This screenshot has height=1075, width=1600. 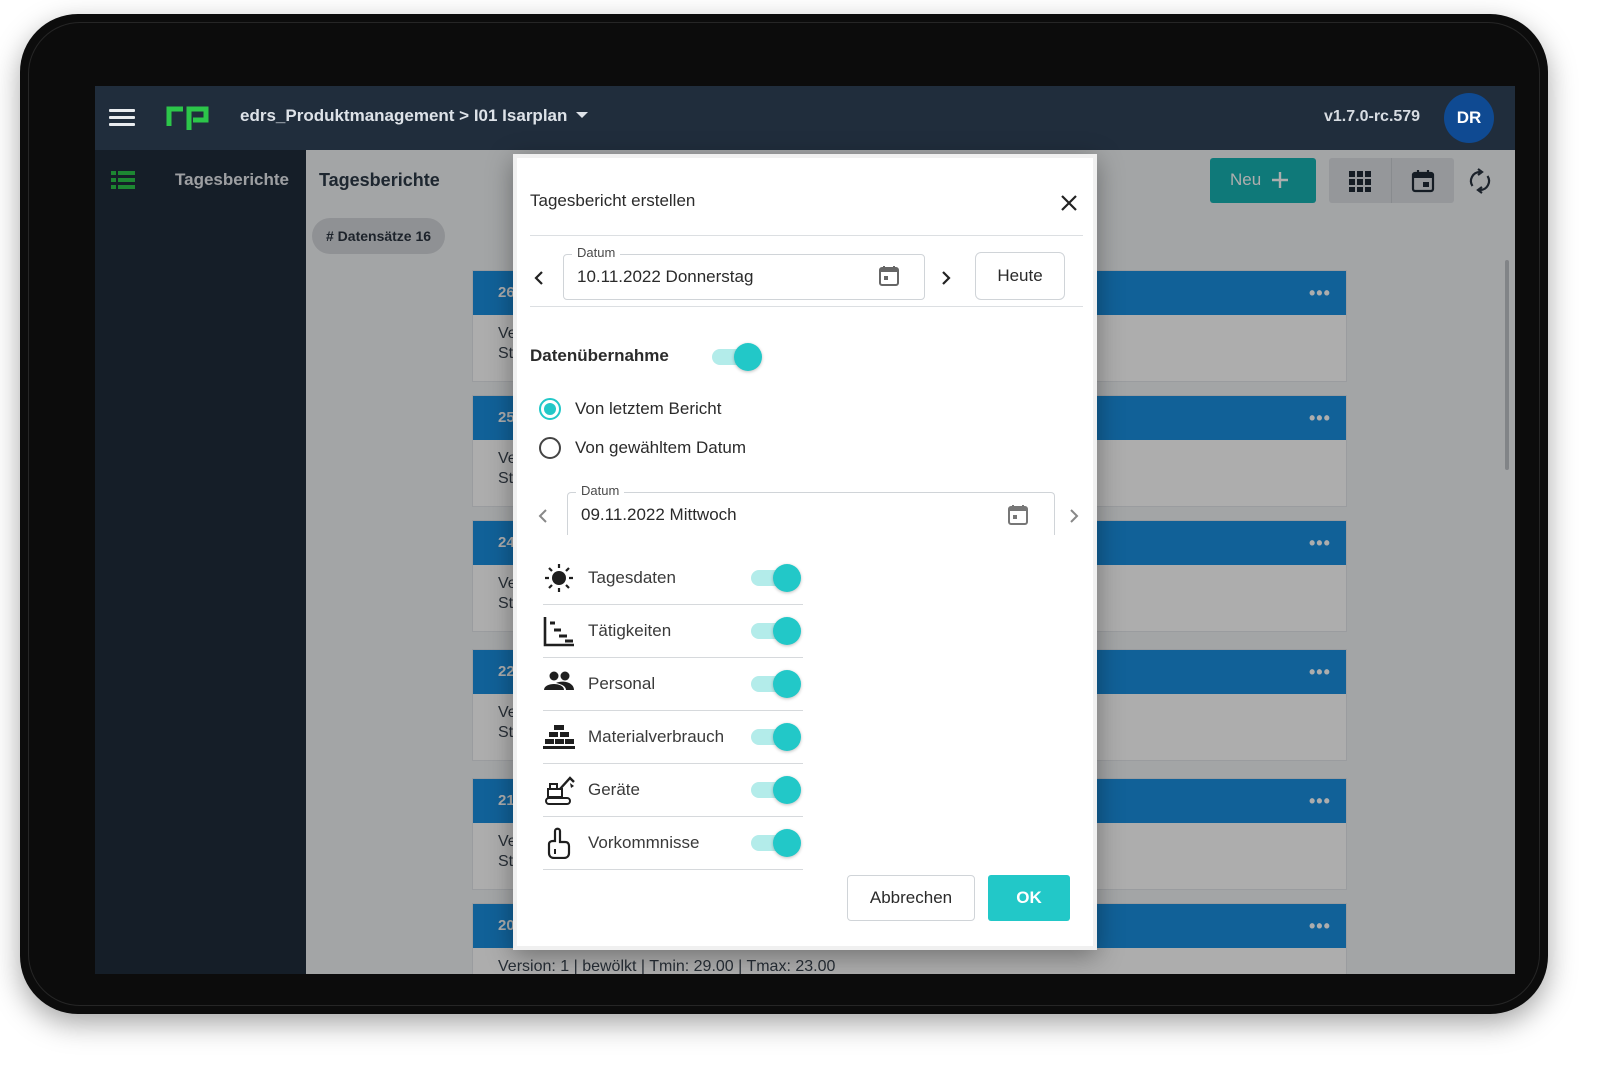 What do you see at coordinates (644, 842) in the screenshot?
I see `toggle-label: Vorkommnisse` at bounding box center [644, 842].